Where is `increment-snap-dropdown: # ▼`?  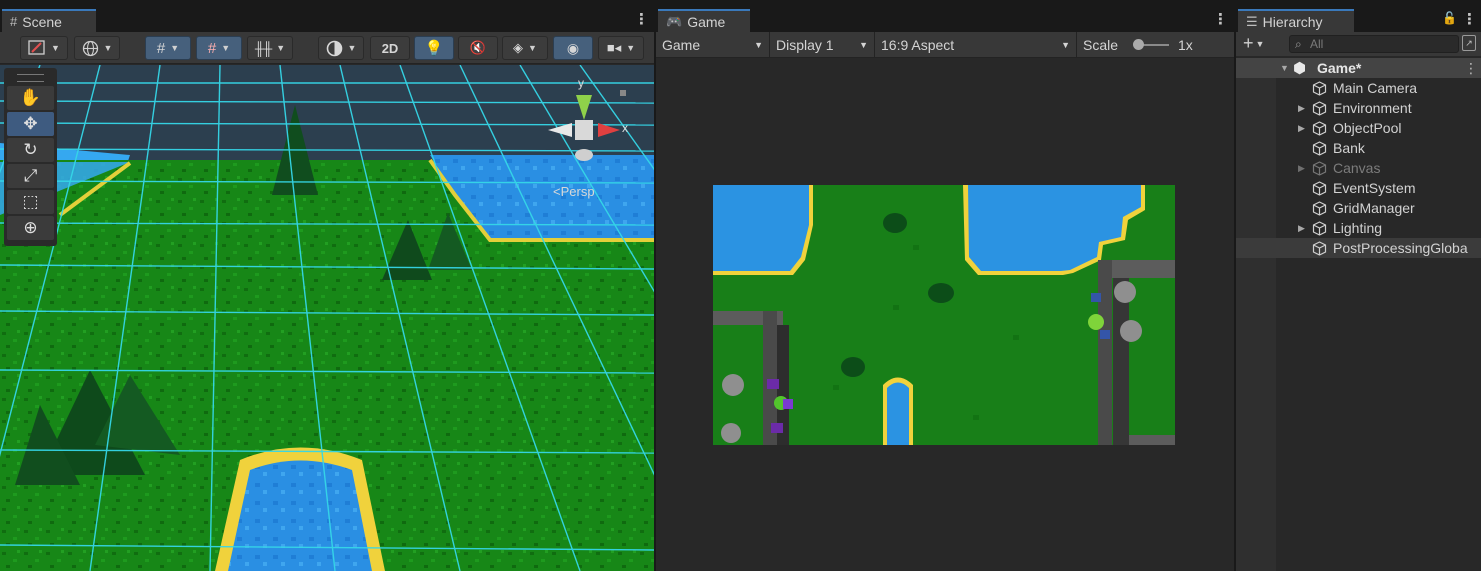
increment-snap-dropdown: # ▼ is located at coordinates (219, 48).